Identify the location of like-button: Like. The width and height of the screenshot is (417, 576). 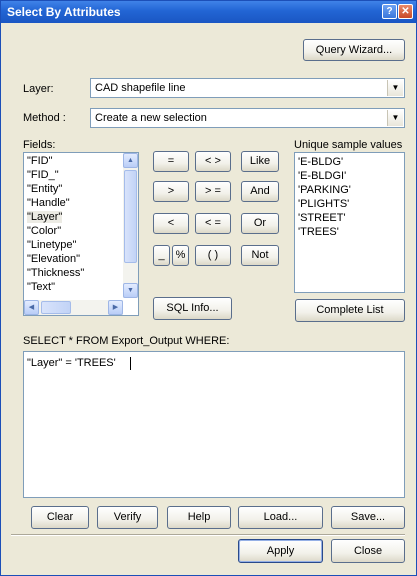
(260, 161).